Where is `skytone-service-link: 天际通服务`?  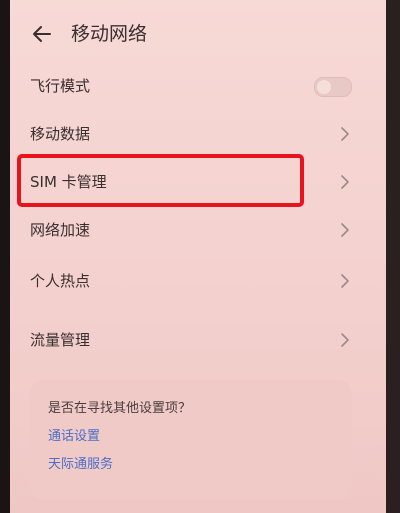
skytone-service-link: 天际通服务 is located at coordinates (80, 465).